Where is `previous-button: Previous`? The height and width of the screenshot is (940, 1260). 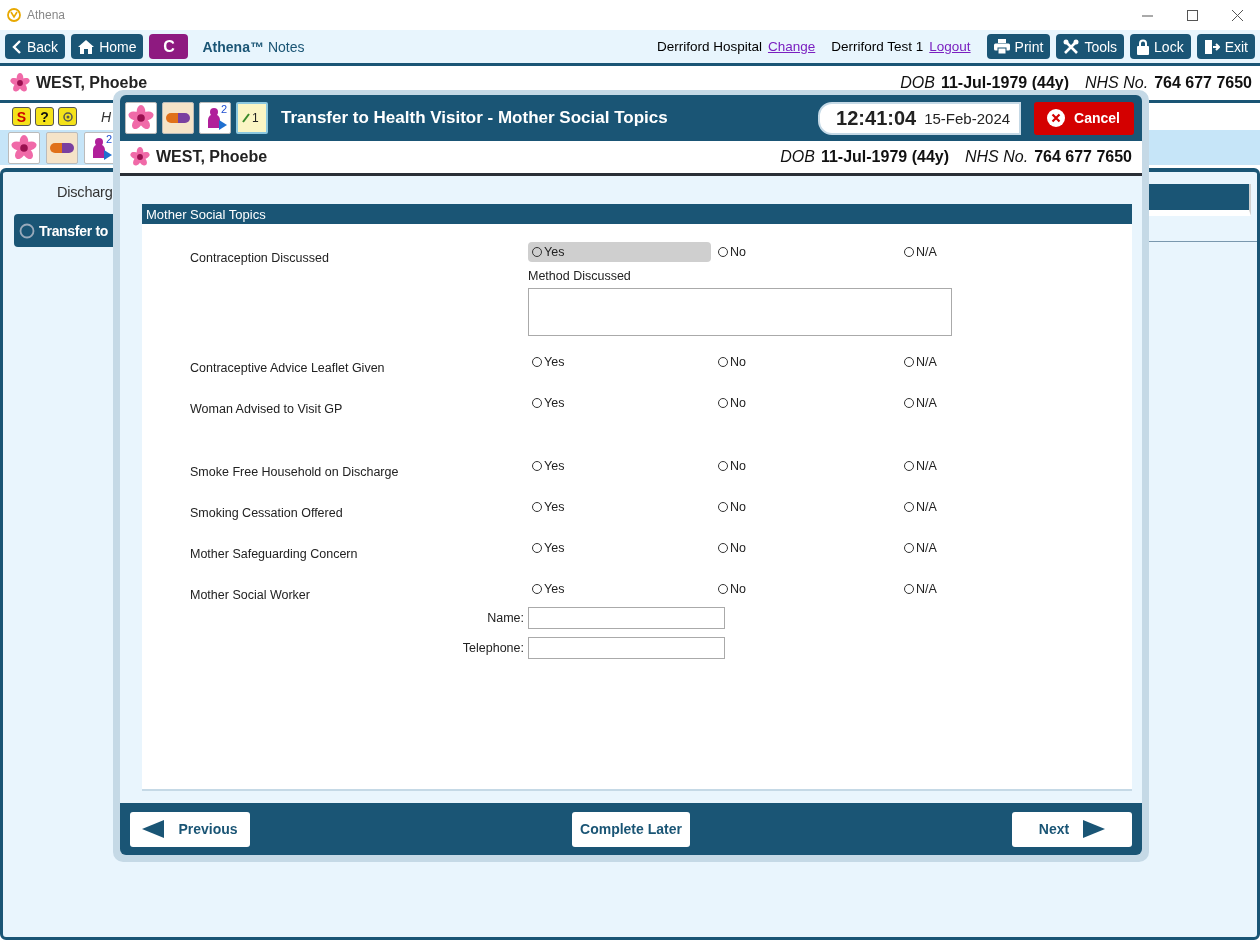
previous-button: Previous is located at coordinates (190, 829).